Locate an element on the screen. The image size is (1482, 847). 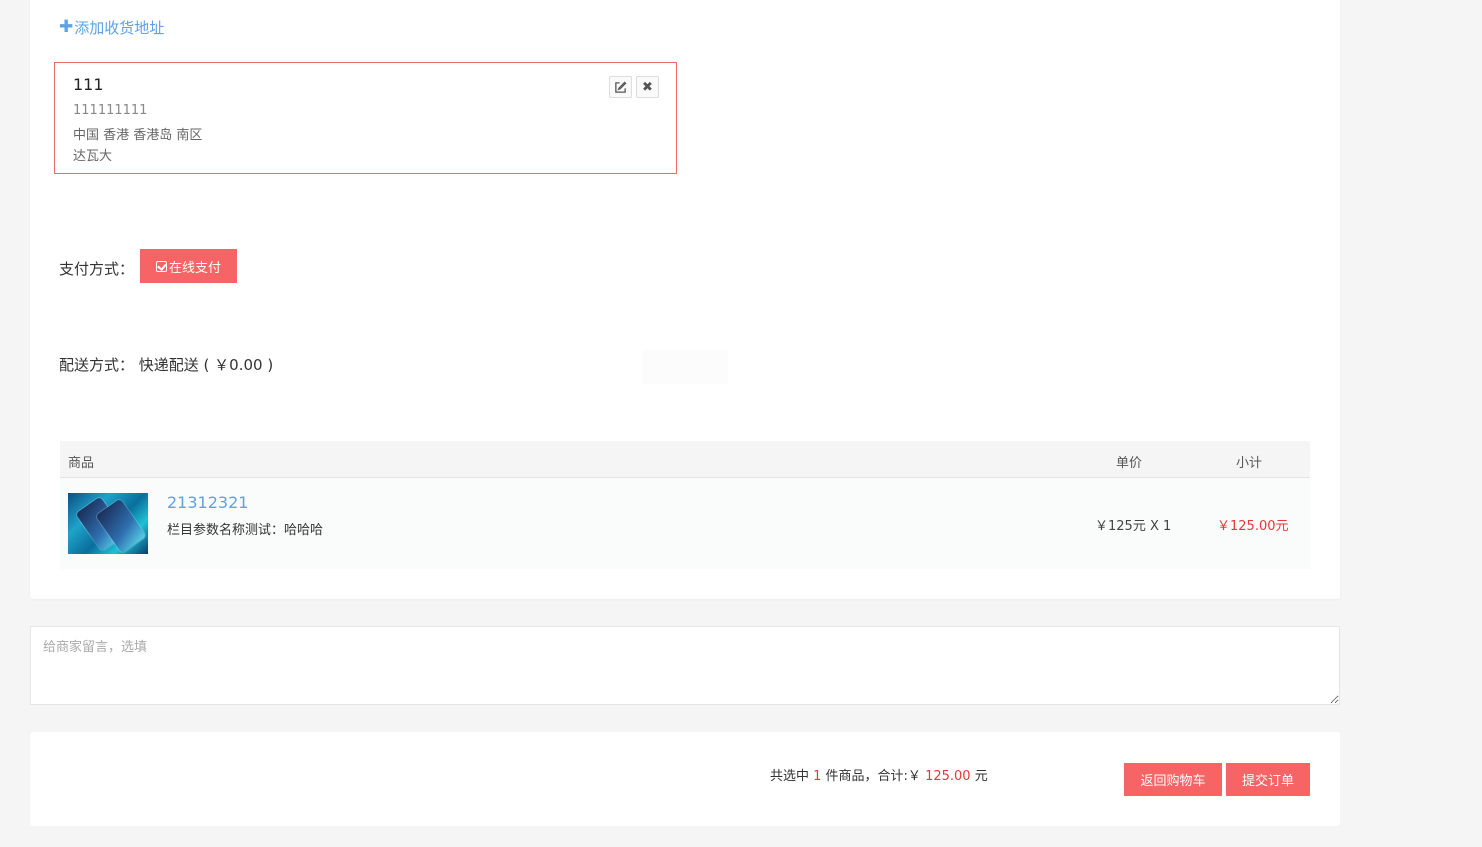
checkbox-icon is located at coordinates (161, 266).